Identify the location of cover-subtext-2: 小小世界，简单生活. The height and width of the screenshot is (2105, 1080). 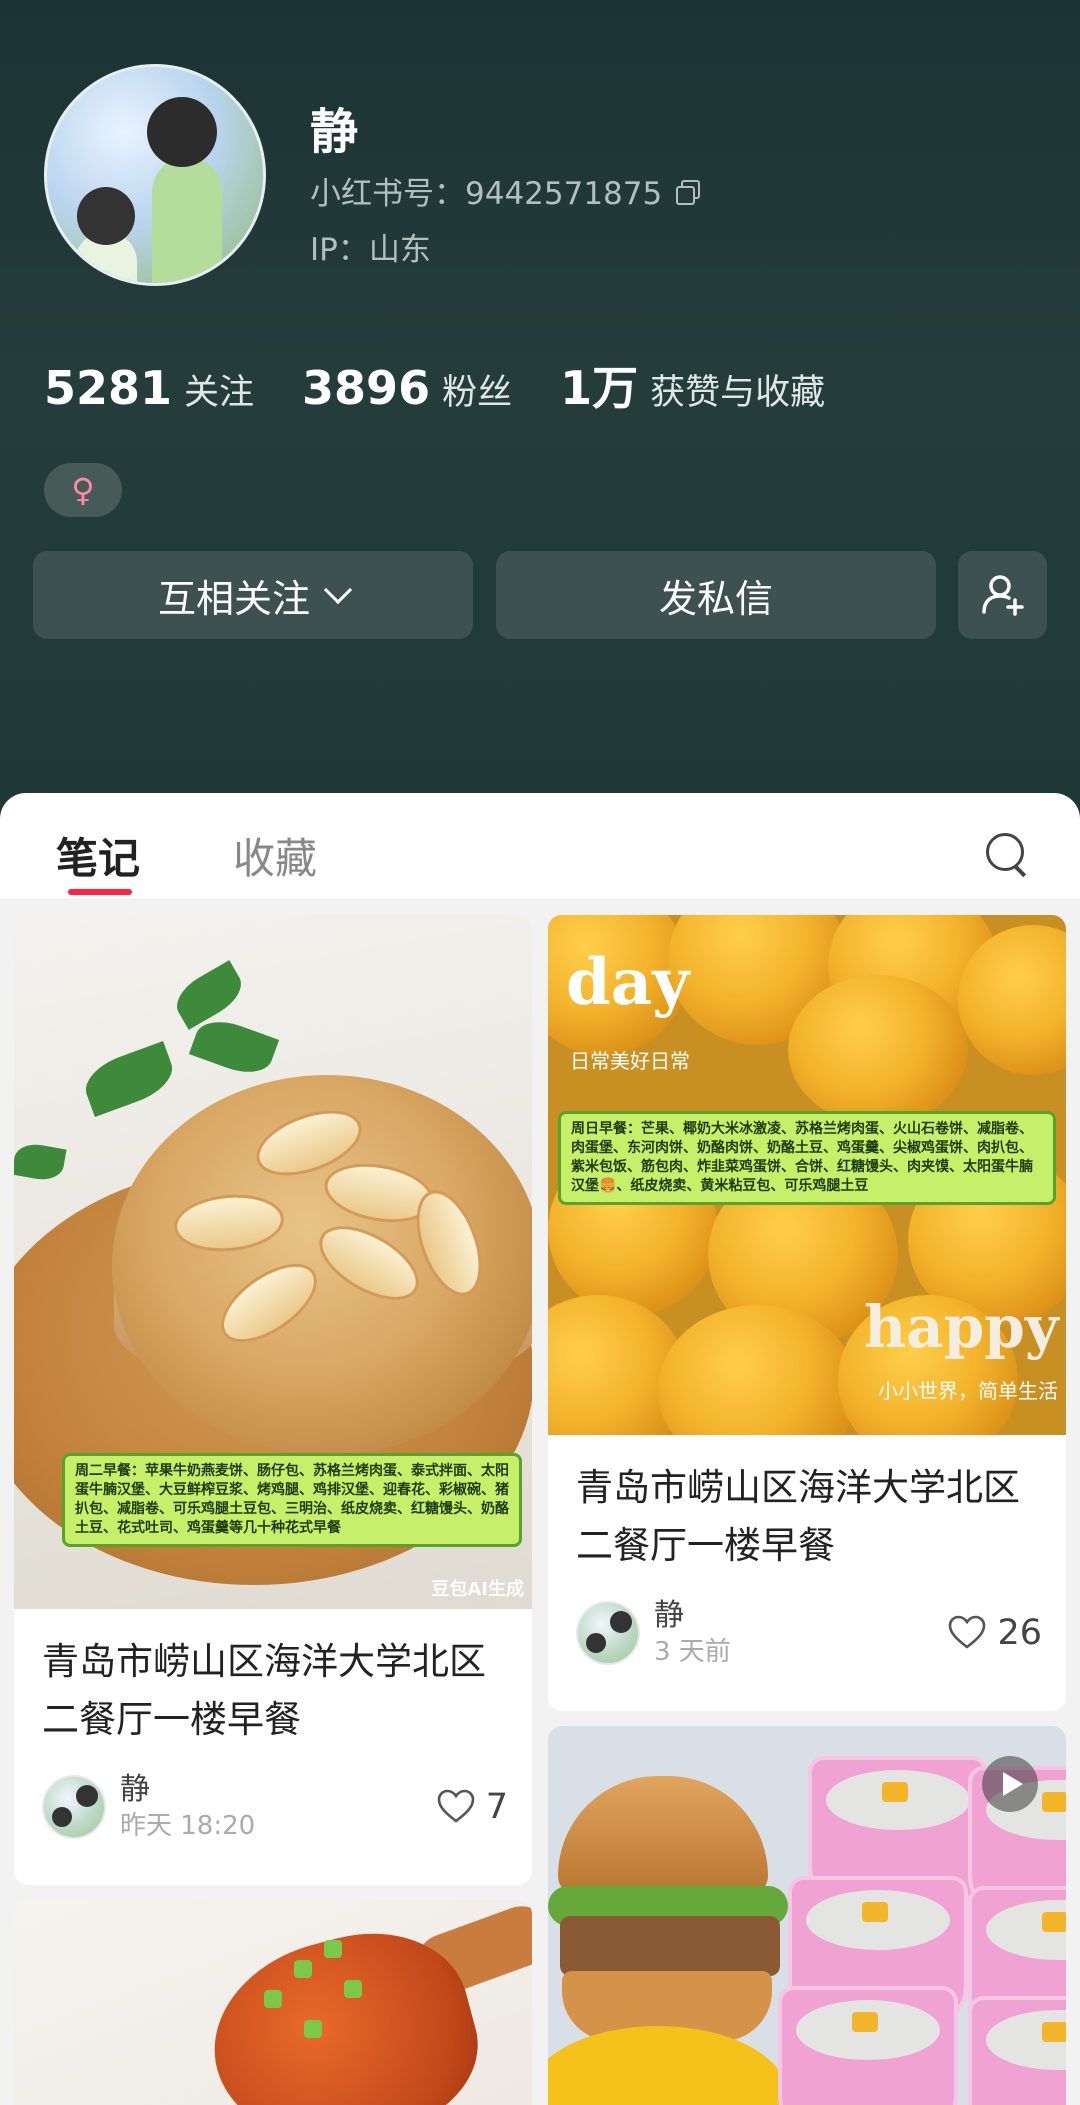
(968, 1391).